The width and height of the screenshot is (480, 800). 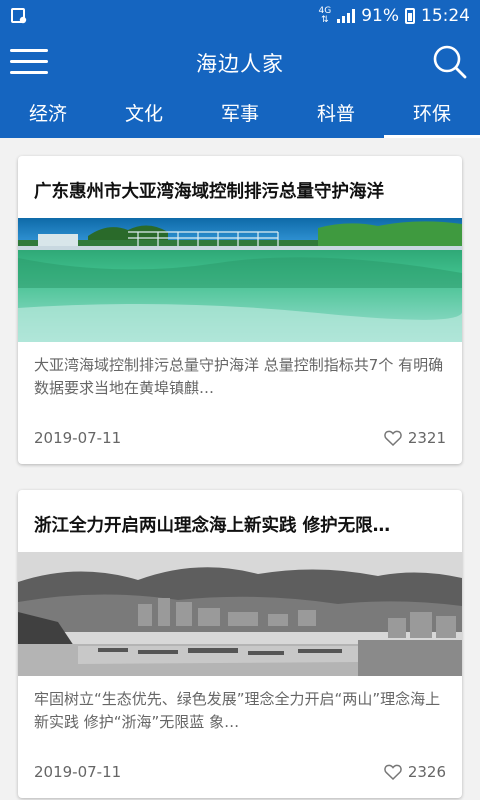 I want to click on screen-record-icon, so click(x=19, y=16).